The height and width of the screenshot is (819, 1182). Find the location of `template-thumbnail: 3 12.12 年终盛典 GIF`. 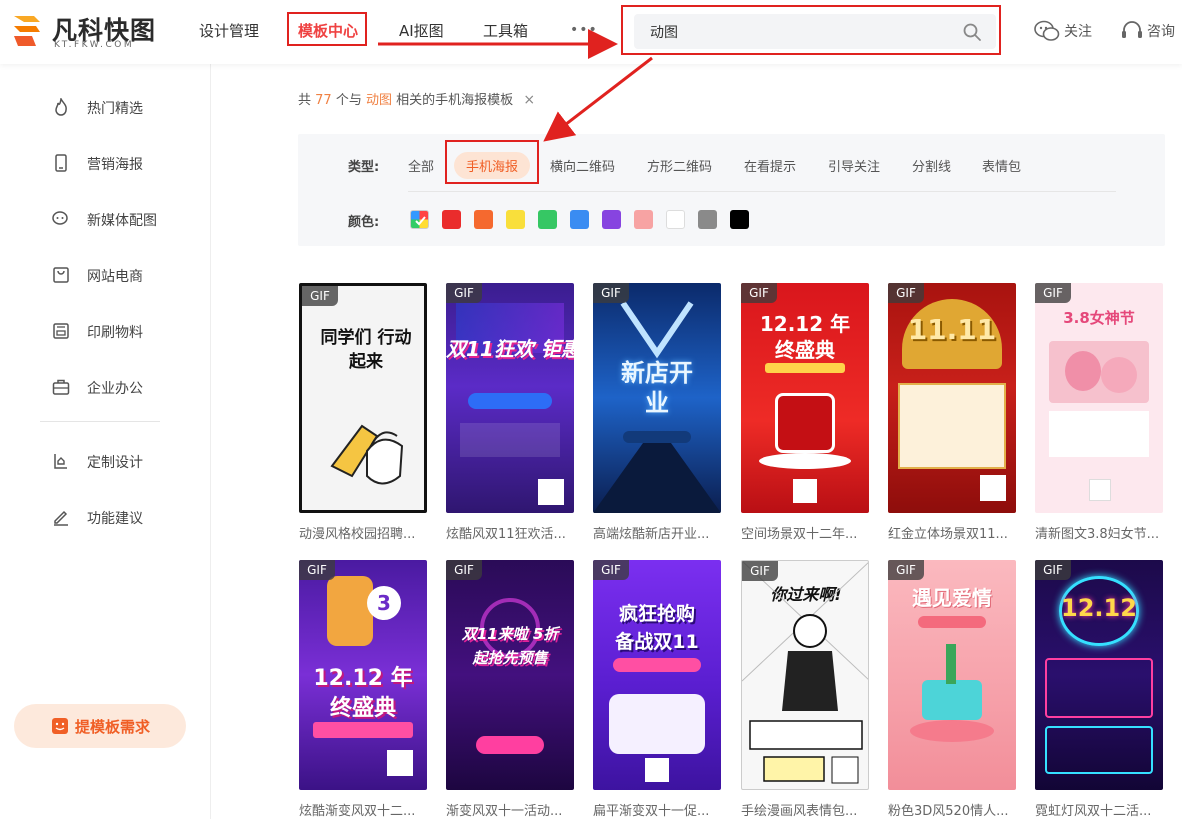

template-thumbnail: 3 12.12 年终盛典 GIF is located at coordinates (363, 675).